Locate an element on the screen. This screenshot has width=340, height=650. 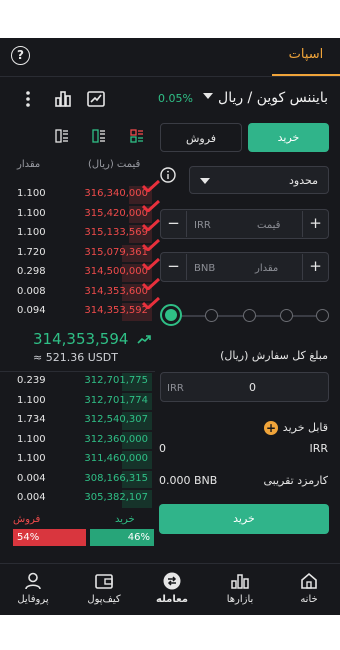
row-price: 315,420,000 is located at coordinates (116, 213).